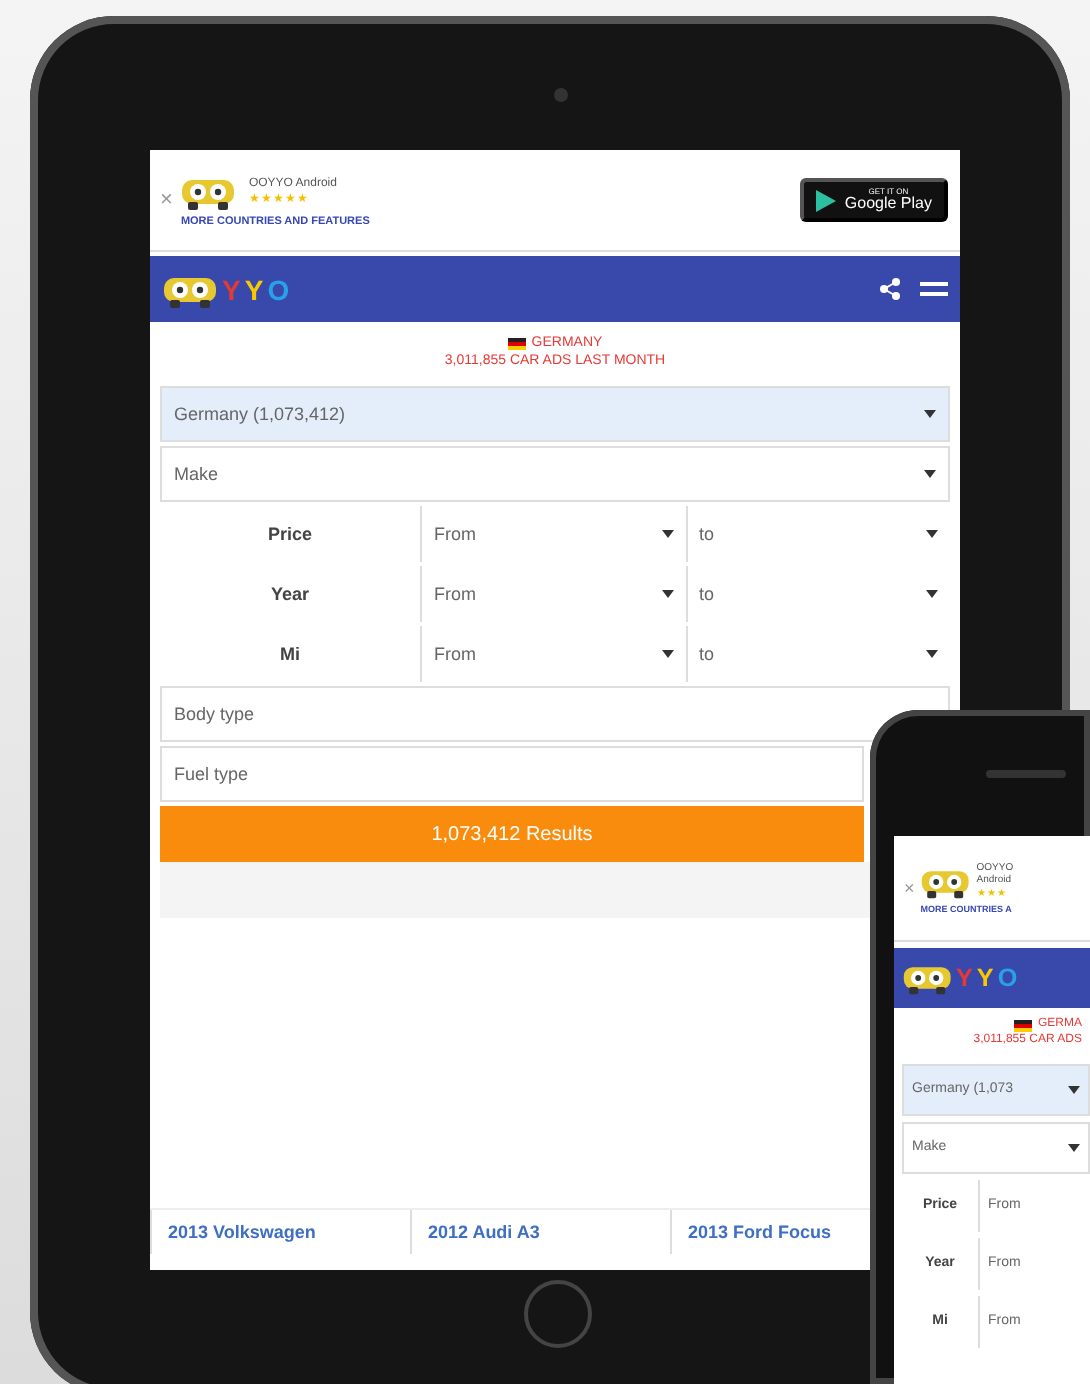 The image size is (1090, 1384). Describe the element at coordinates (934, 289) in the screenshot. I see `menu-icon` at that location.